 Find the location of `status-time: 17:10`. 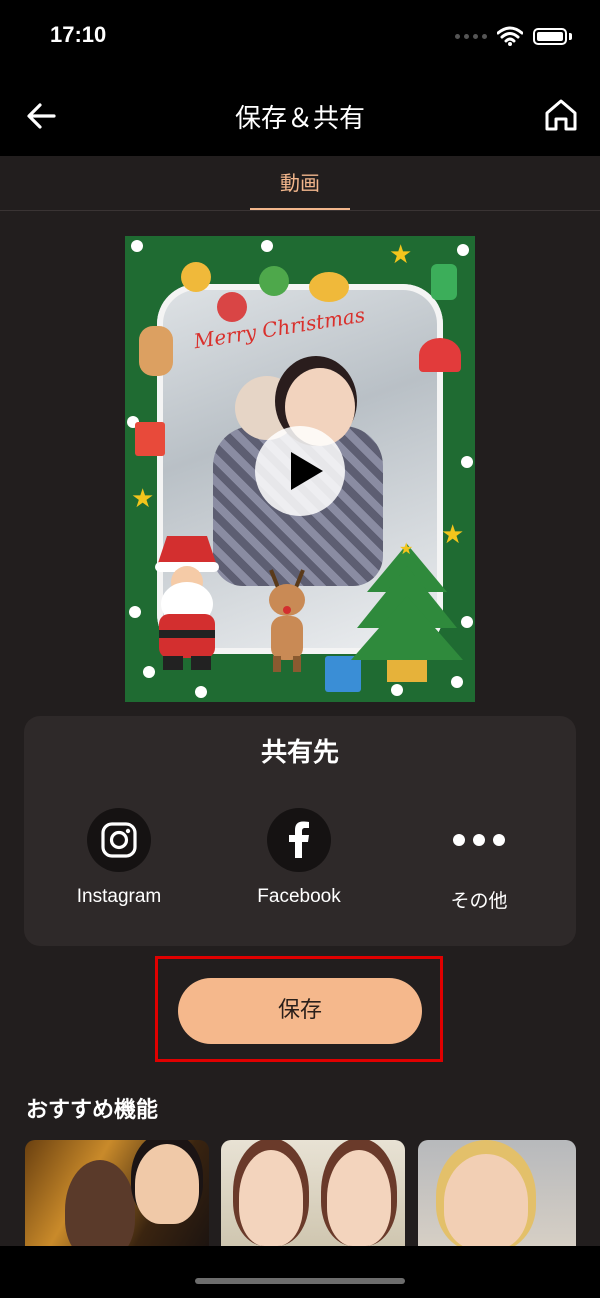

status-time: 17:10 is located at coordinates (78, 34).